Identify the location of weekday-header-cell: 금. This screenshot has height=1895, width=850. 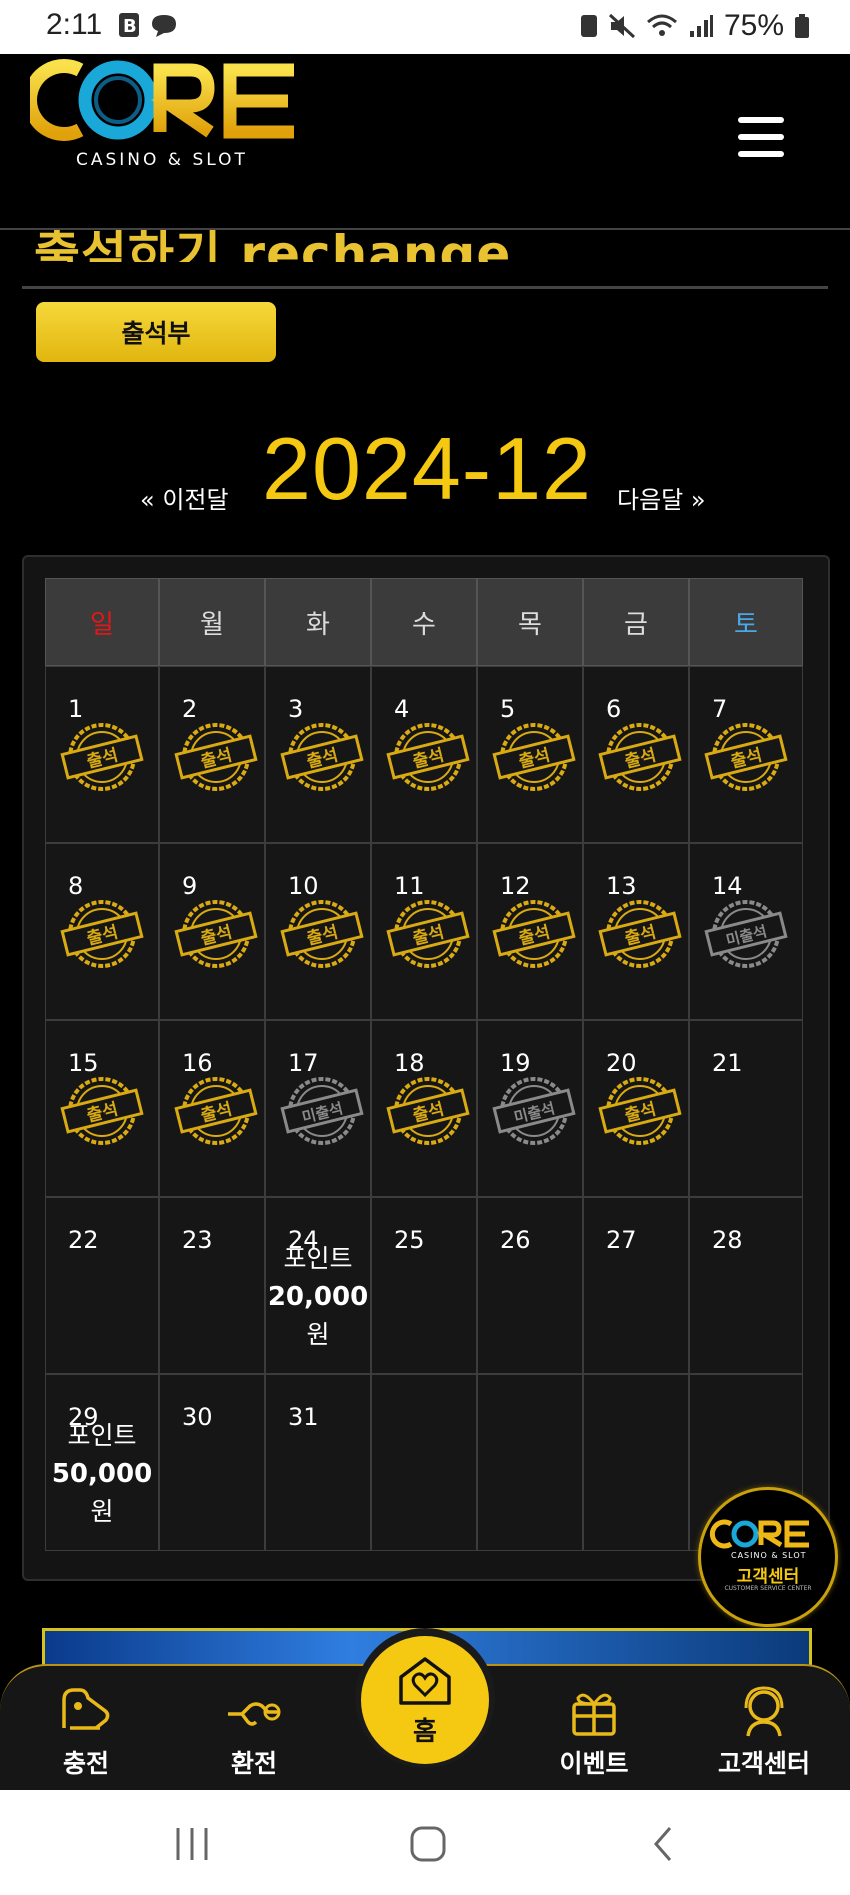
(636, 622).